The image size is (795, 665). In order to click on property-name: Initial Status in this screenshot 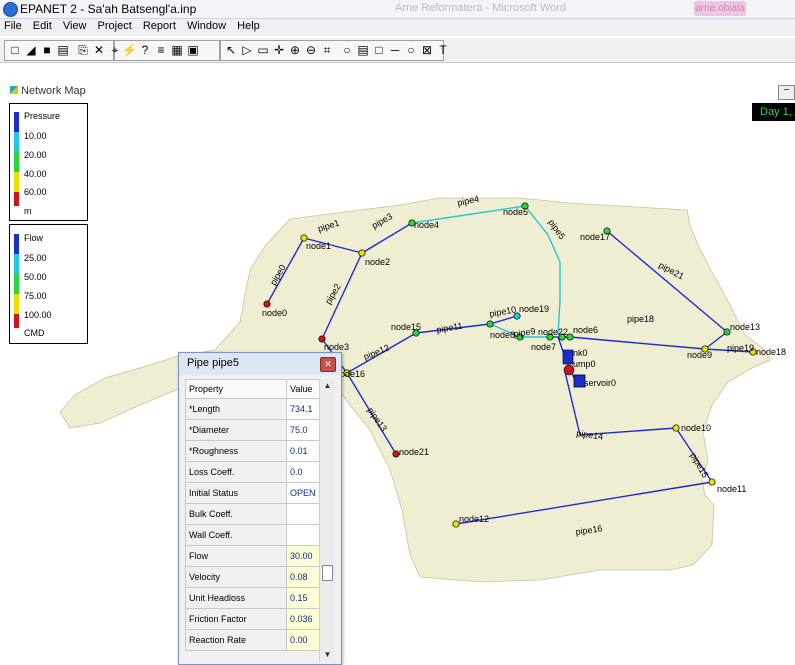, I will do `click(236, 493)`.